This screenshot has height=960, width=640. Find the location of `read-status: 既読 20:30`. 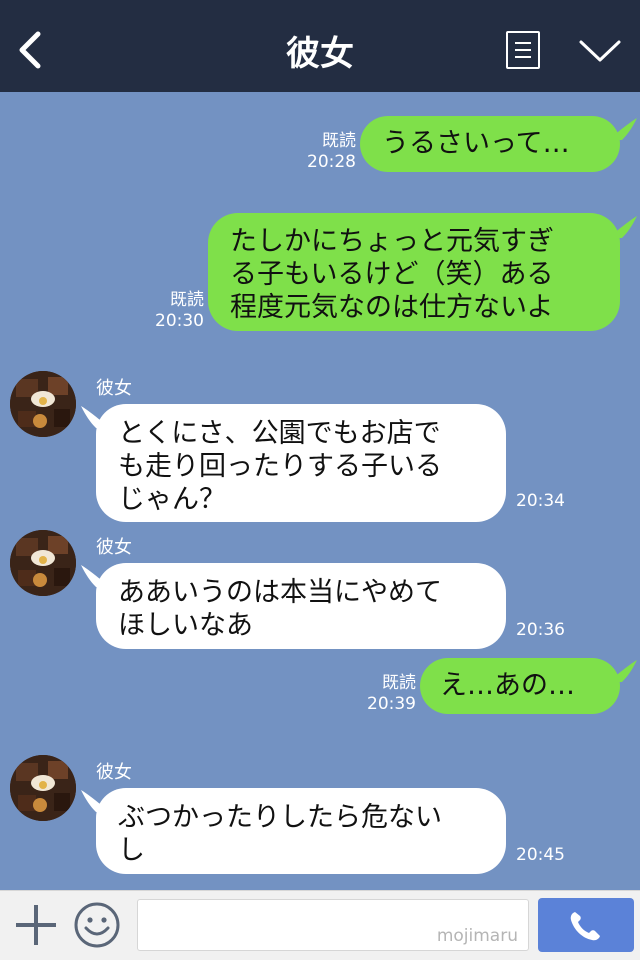

read-status: 既読 20:30 is located at coordinates (179, 310).